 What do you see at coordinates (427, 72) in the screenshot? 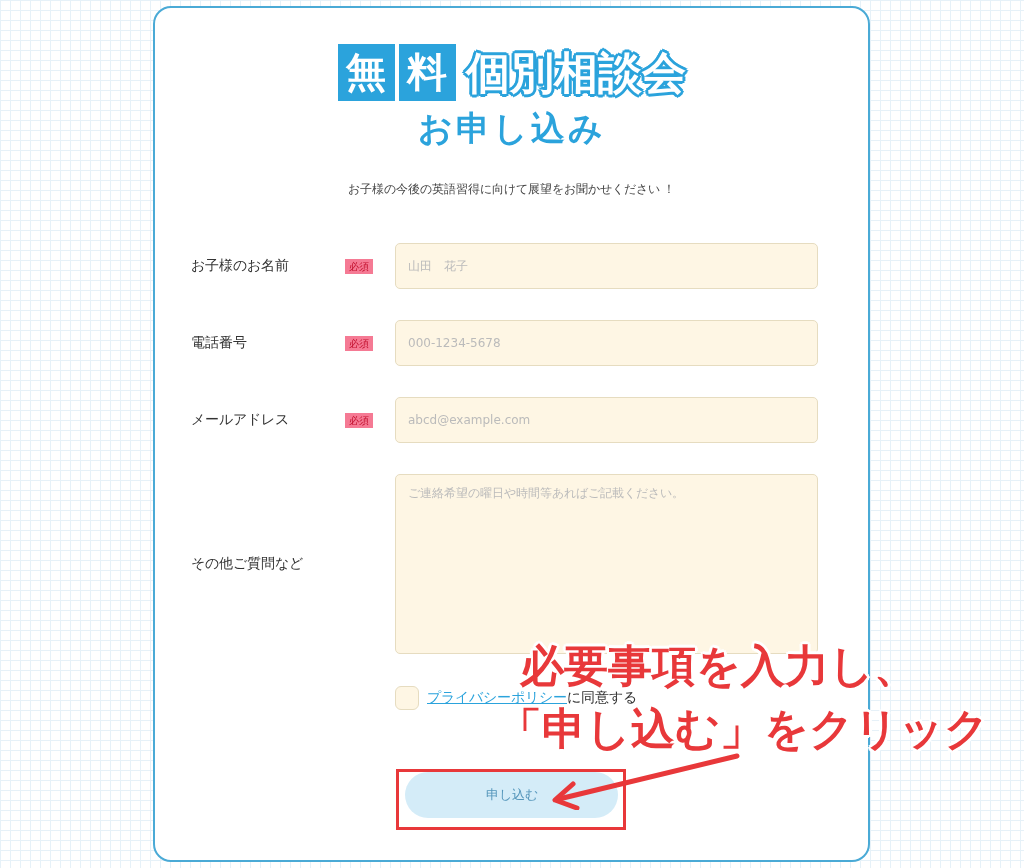
I see `logo-tile: 料` at bounding box center [427, 72].